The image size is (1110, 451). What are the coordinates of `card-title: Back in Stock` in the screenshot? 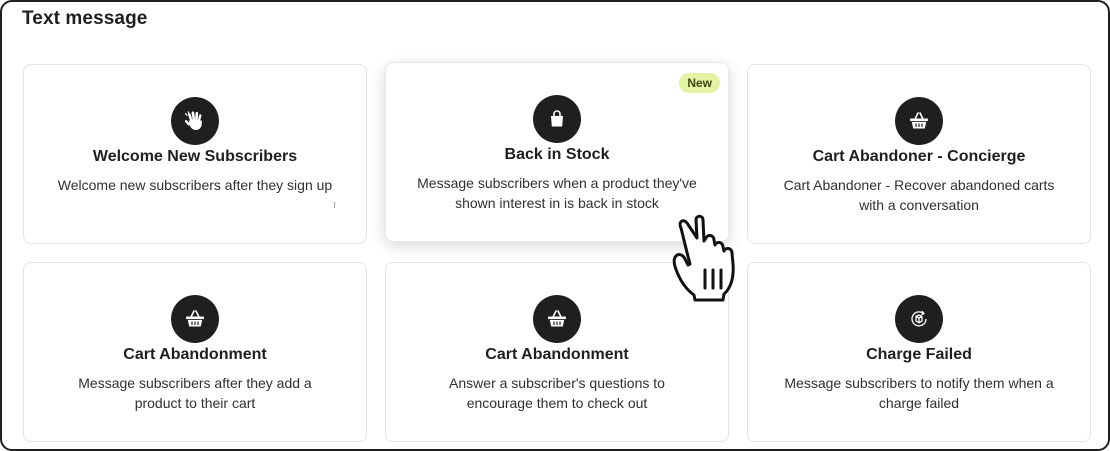 It's located at (557, 154).